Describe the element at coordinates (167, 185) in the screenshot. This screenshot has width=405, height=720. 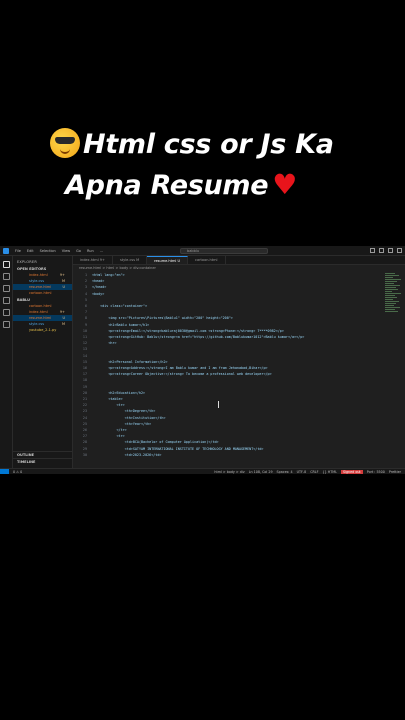
I see `headline-text-2: Apna Resume` at that location.